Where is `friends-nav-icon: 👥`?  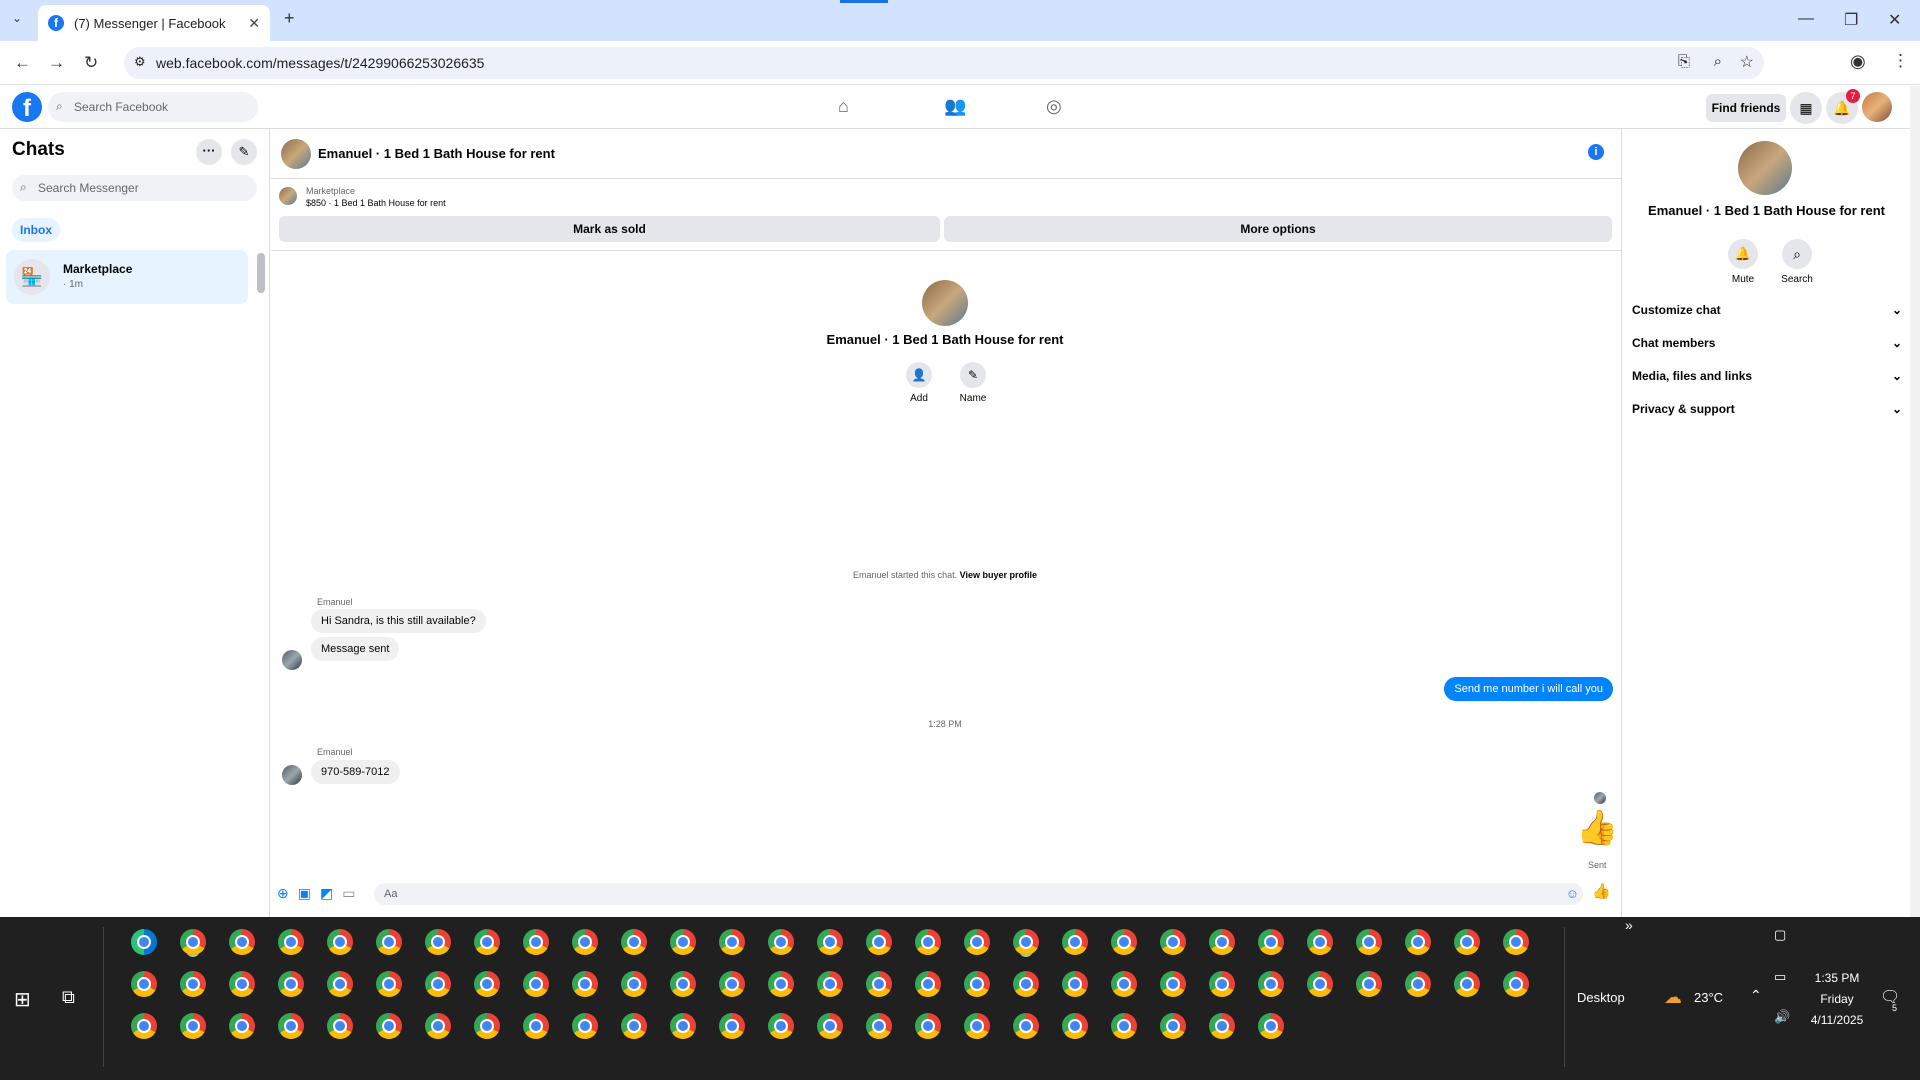 friends-nav-icon: 👥 is located at coordinates (955, 106).